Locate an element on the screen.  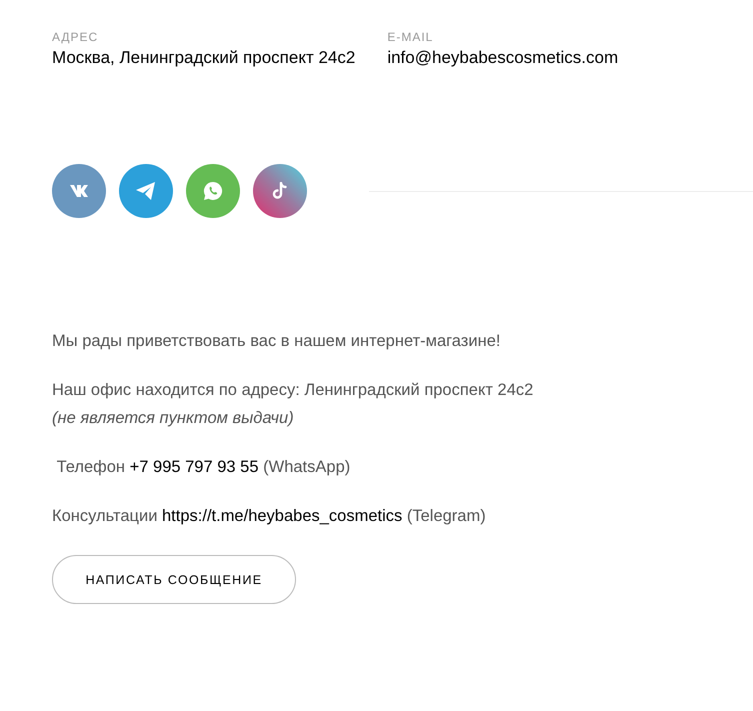
vk-icon is located at coordinates (79, 191).